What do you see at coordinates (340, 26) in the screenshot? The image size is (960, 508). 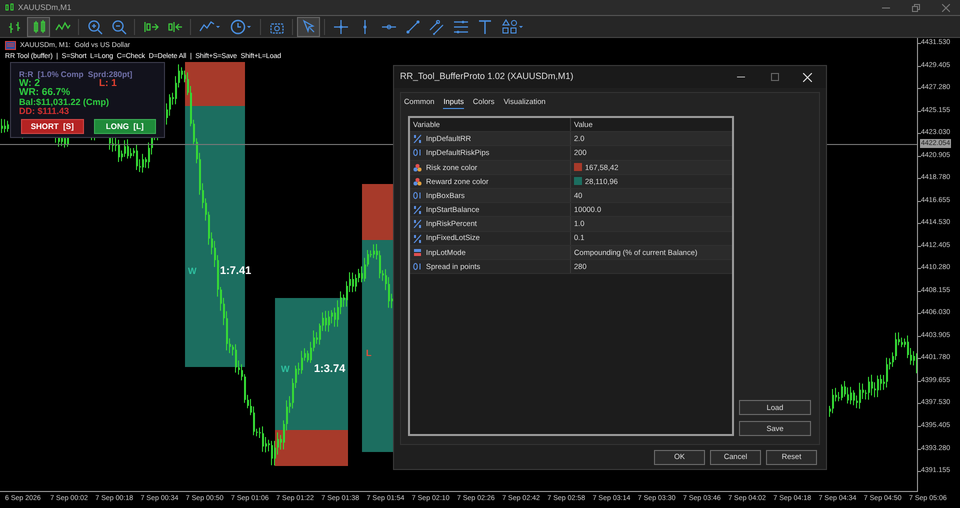 I see `crosshair-icon` at bounding box center [340, 26].